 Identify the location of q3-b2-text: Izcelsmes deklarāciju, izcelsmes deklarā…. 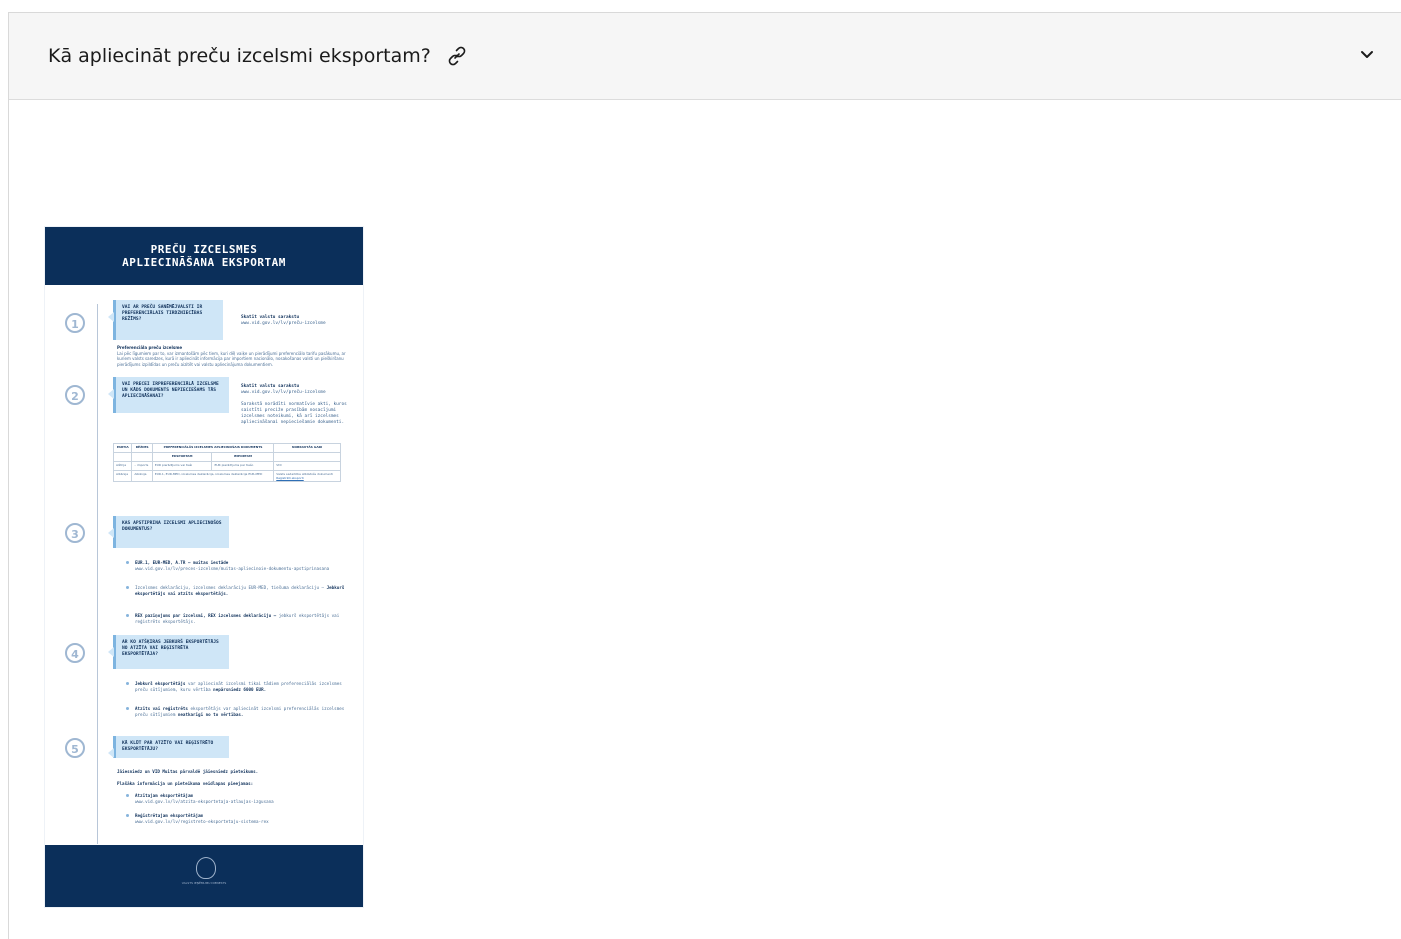
(230, 587).